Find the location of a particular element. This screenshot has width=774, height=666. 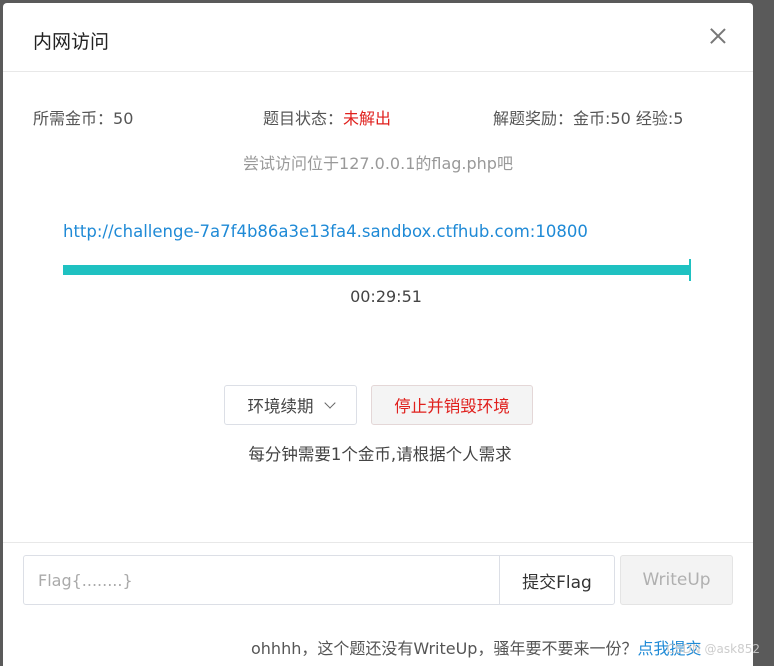

submit-flag-button: 提交Flag is located at coordinates (557, 580).